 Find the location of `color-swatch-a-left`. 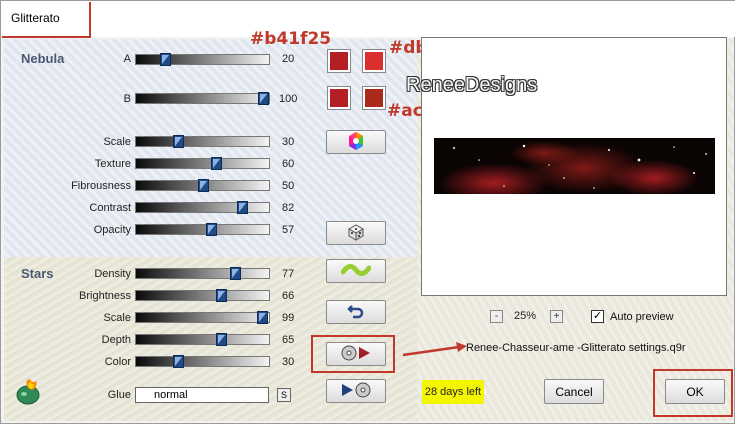

color-swatch-a-left is located at coordinates (339, 61).